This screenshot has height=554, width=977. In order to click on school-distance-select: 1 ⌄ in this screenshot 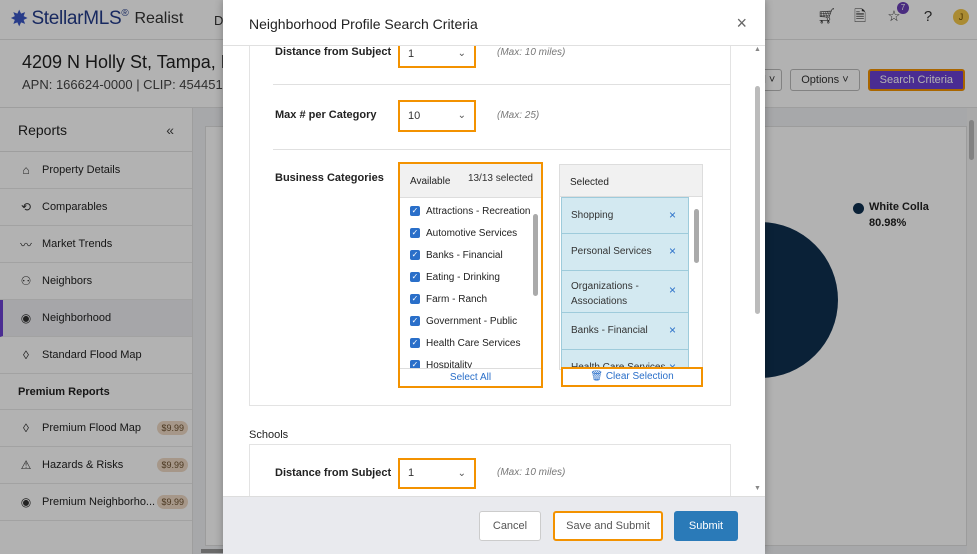, I will do `click(437, 473)`.